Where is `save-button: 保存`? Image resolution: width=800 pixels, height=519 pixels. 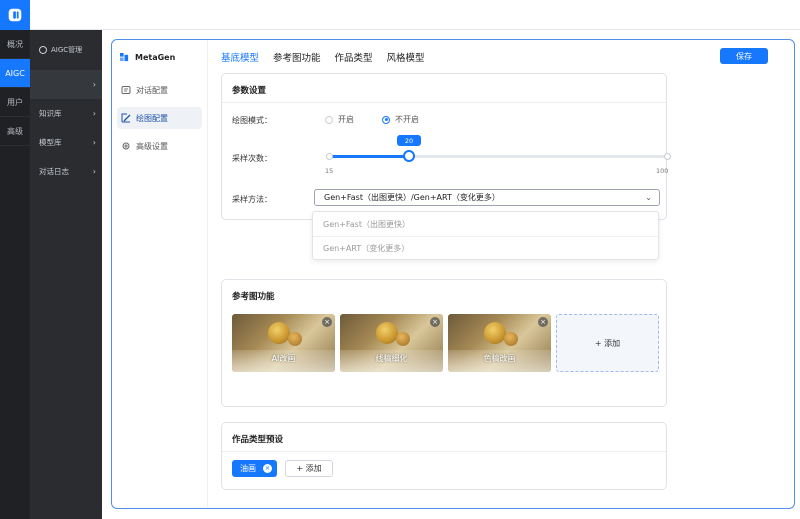 save-button: 保存 is located at coordinates (744, 56).